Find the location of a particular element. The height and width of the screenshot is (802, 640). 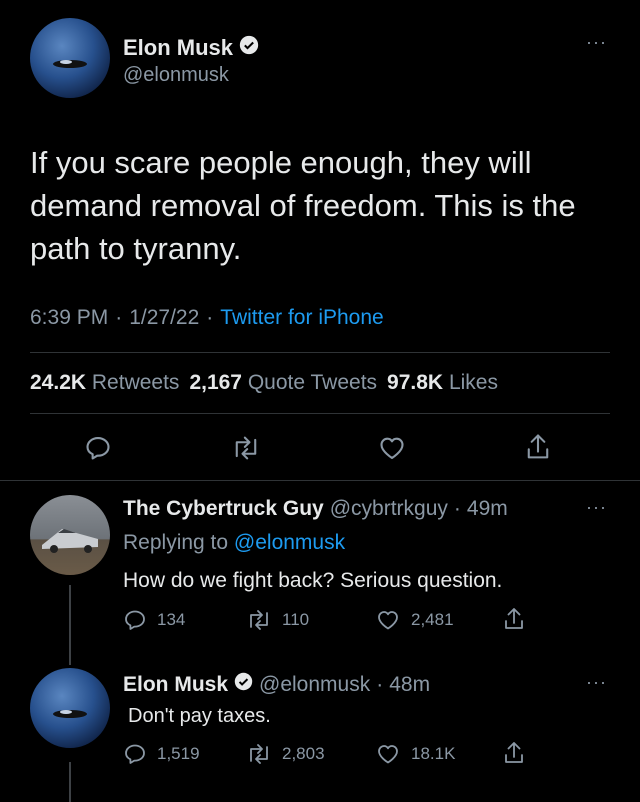

cybertruck-image is located at coordinates (70, 541).